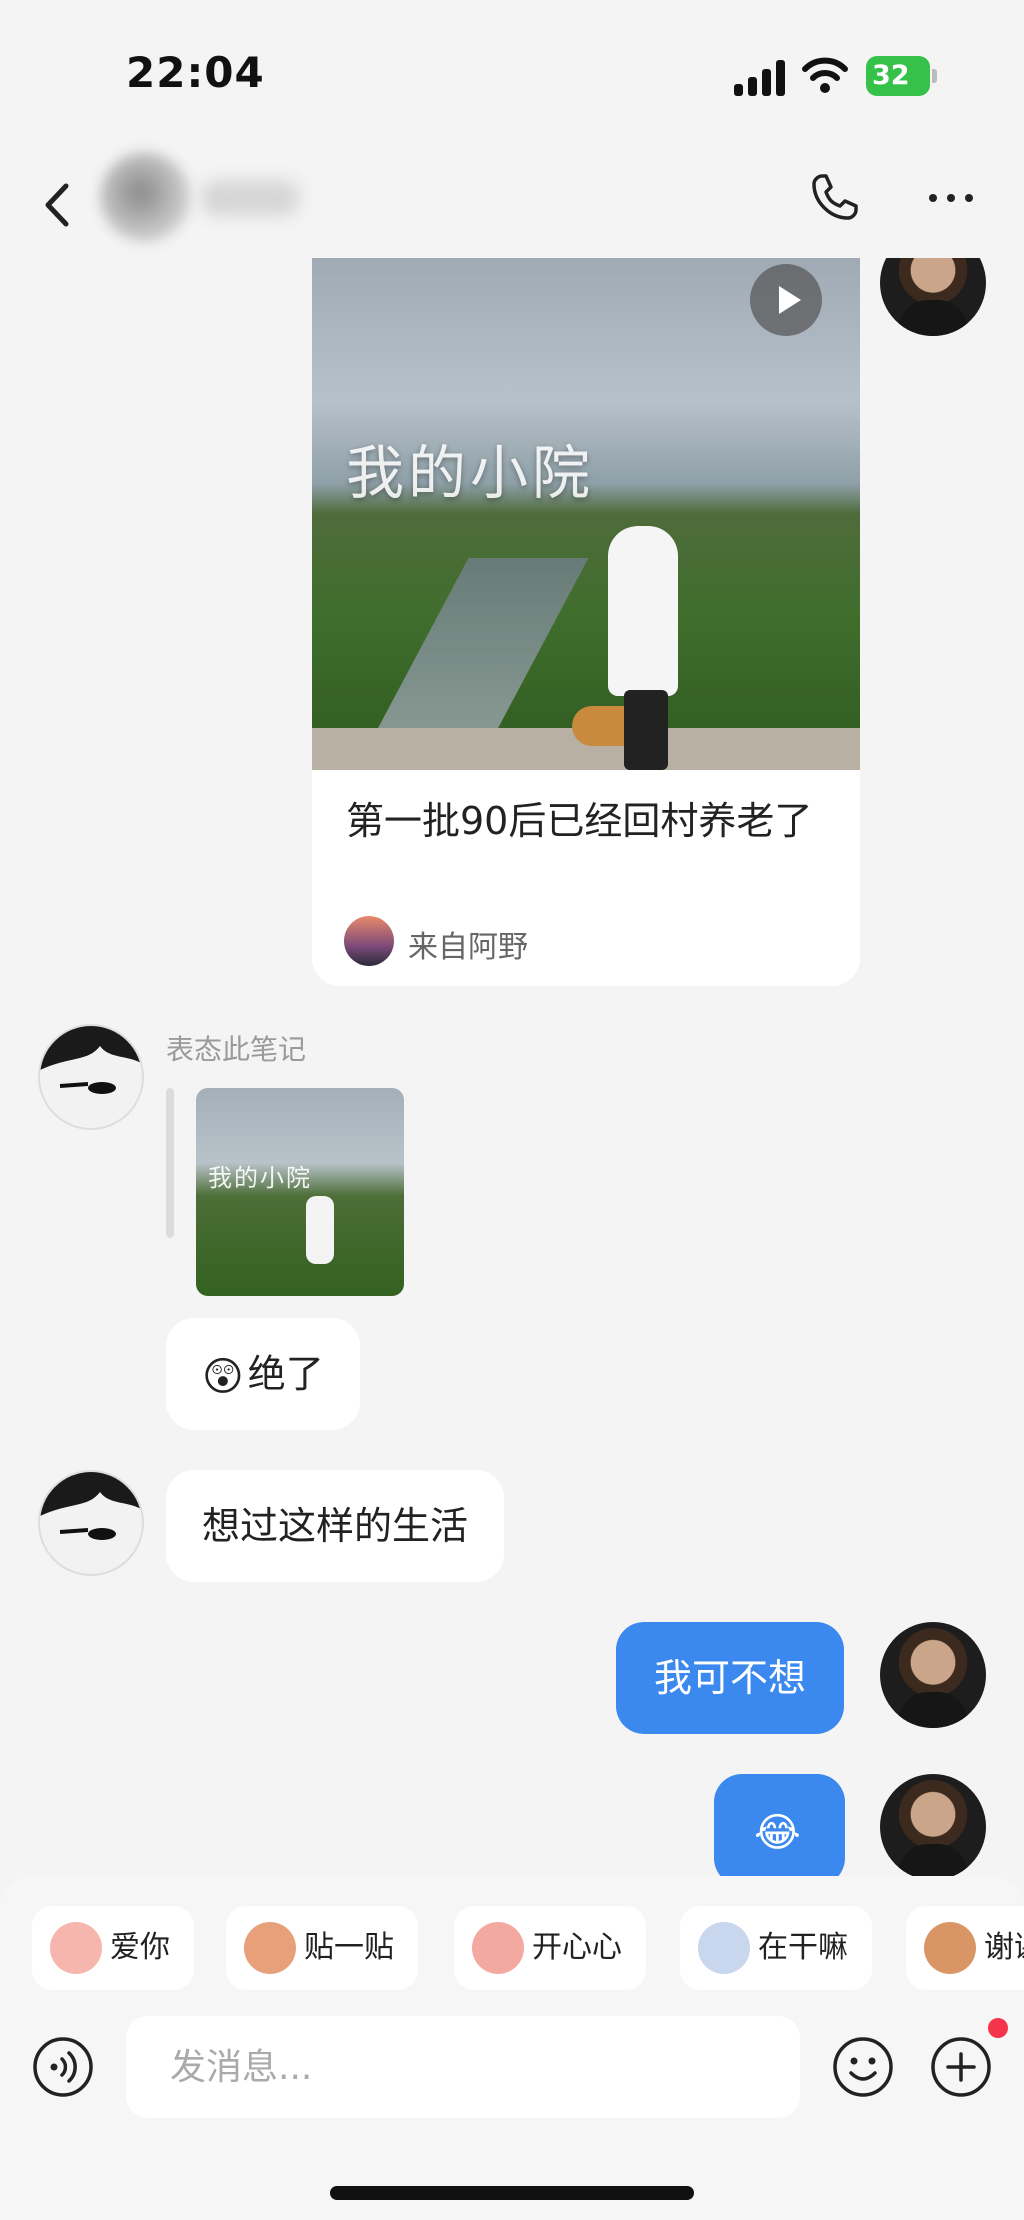 The height and width of the screenshot is (2220, 1024). What do you see at coordinates (863, 2067) in the screenshot?
I see `emoji-picker-icon` at bounding box center [863, 2067].